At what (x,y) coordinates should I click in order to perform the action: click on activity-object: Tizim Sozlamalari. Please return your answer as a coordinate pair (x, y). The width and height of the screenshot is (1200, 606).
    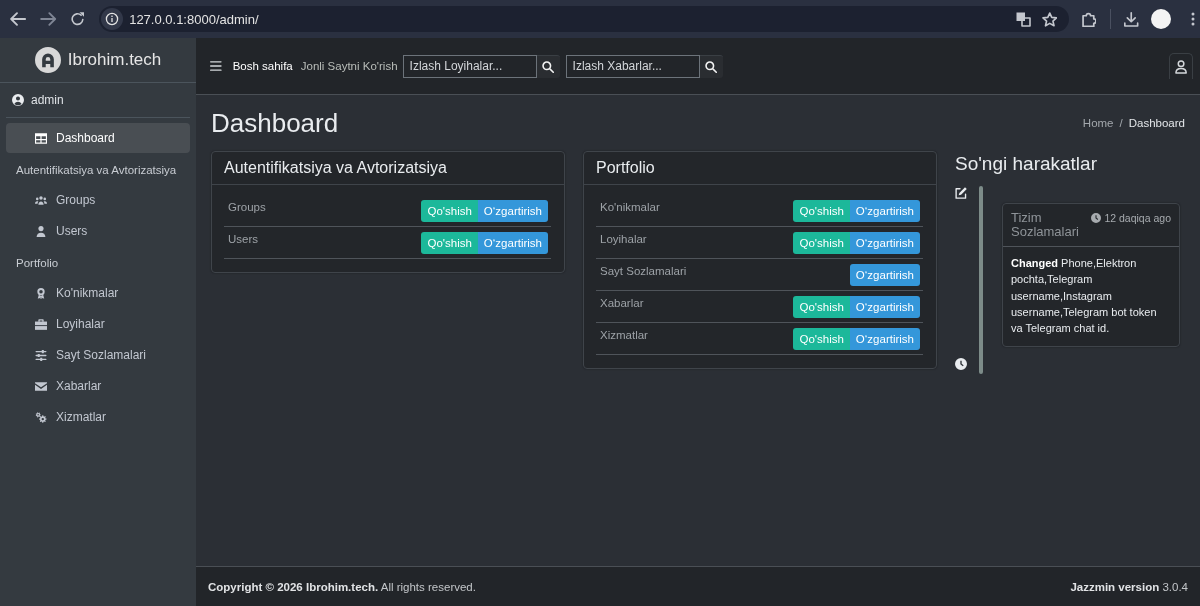
    Looking at the image, I should click on (1045, 225).